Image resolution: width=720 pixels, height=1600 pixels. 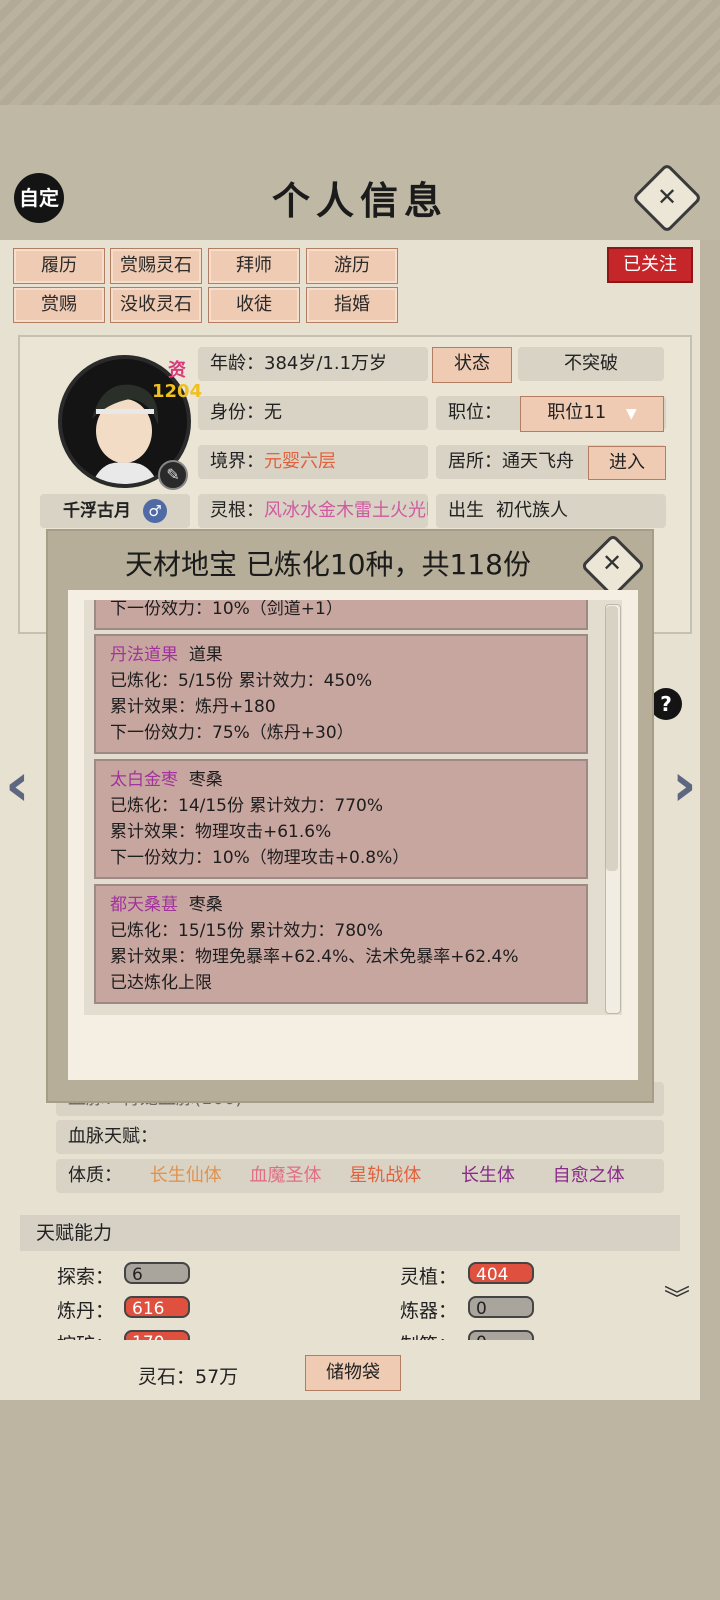 What do you see at coordinates (360, 1137) in the screenshot?
I see `bloodline-talent-row: 血脉天赋：` at bounding box center [360, 1137].